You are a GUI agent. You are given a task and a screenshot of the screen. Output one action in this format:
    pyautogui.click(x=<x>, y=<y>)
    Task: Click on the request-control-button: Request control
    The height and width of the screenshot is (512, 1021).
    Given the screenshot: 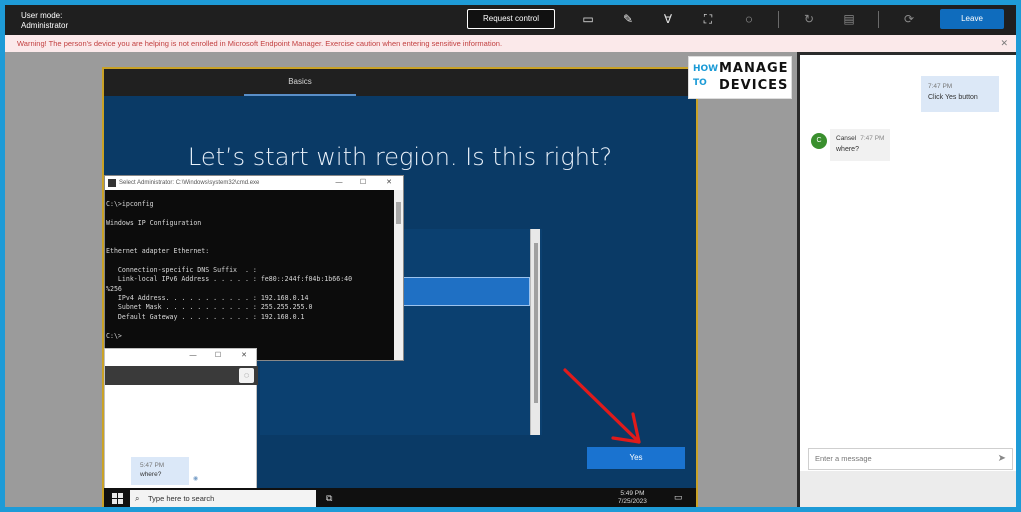 What is the action you would take?
    pyautogui.click(x=511, y=19)
    